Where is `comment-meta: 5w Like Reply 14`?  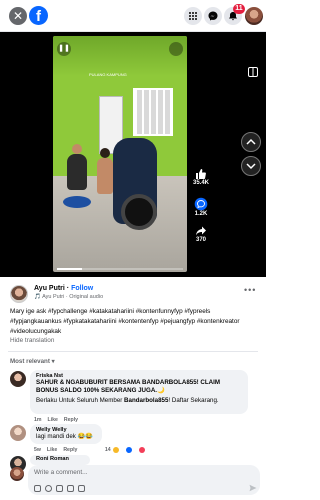
comment-meta: 5w Like Reply 14 is located at coordinates (92, 450).